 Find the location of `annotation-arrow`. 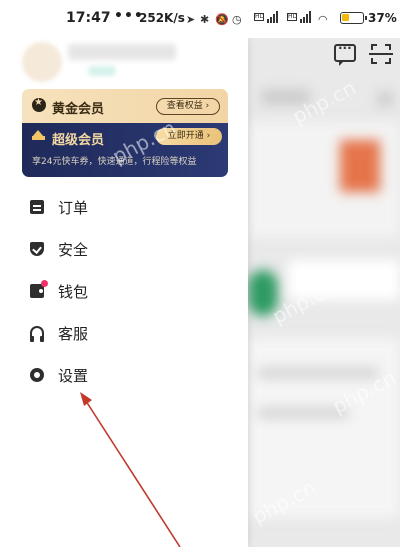

annotation-arrow is located at coordinates (130, 469).